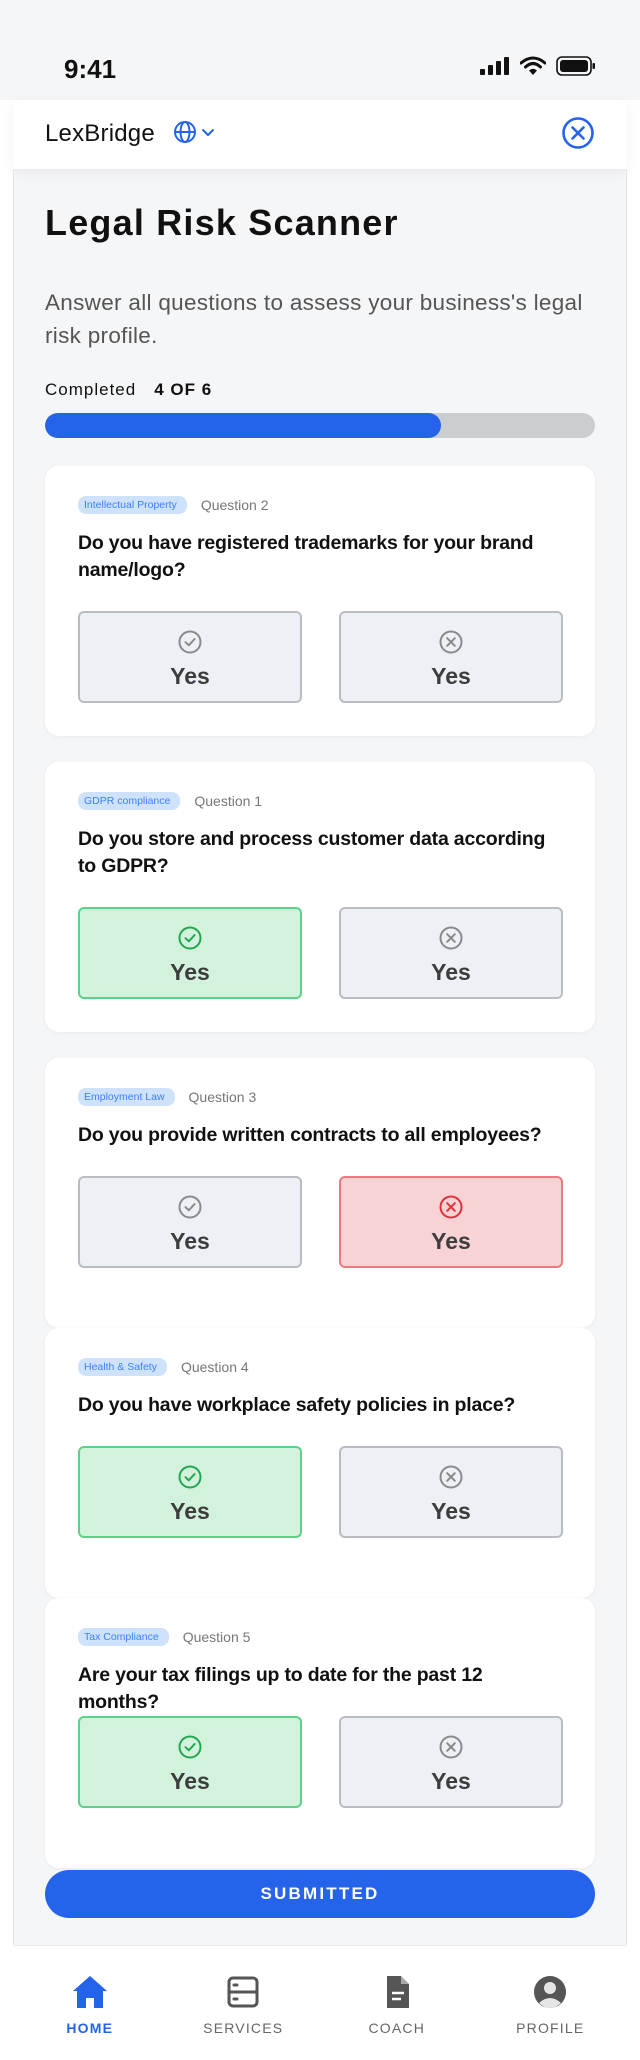 The image size is (640, 2060). Describe the element at coordinates (533, 65) in the screenshot. I see `wifi-icon` at that location.